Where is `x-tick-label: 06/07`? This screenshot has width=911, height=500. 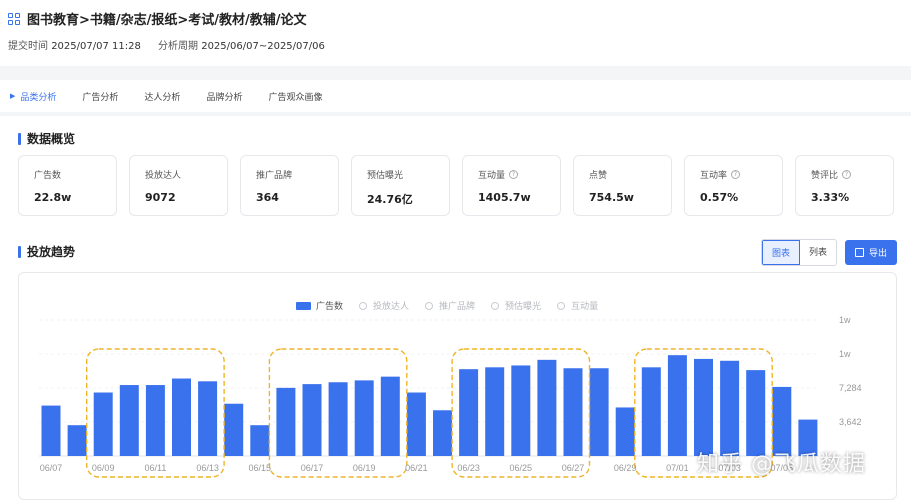 x-tick-label: 06/07 is located at coordinates (51, 468).